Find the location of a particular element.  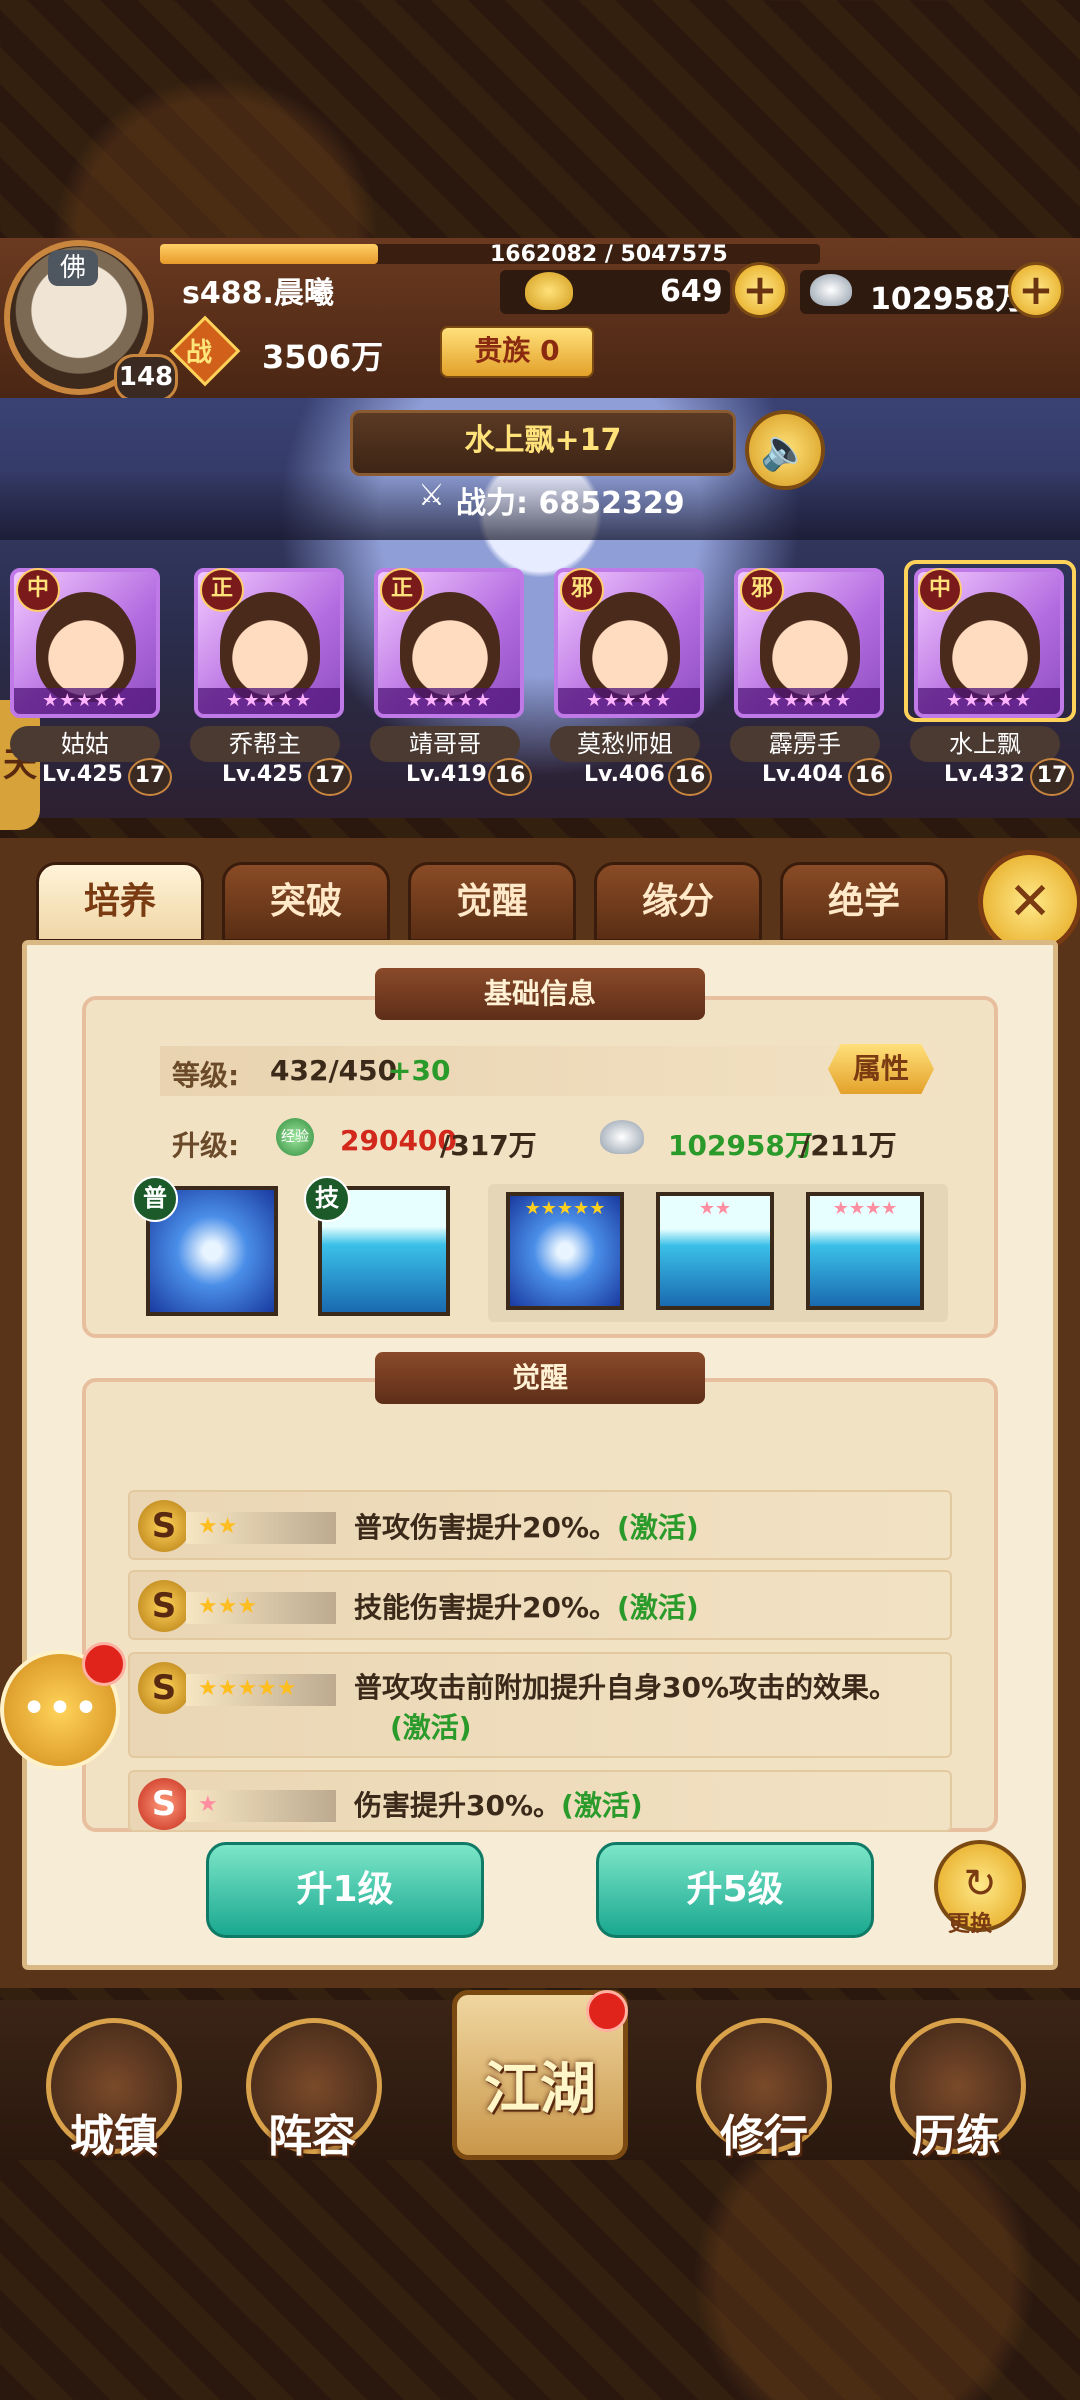

hero-power: 战力: 6852329 is located at coordinates (570, 500).